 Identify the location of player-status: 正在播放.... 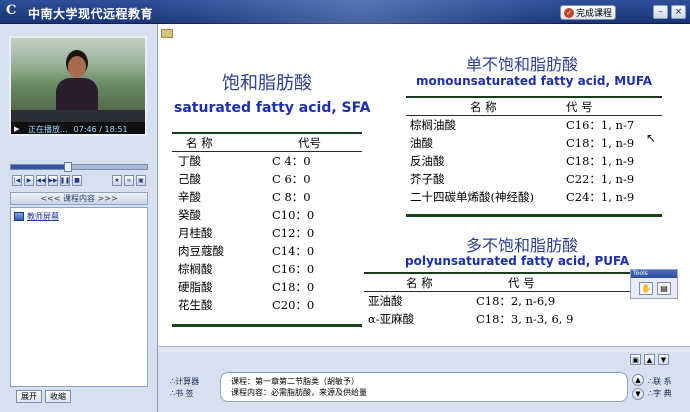
(48, 129).